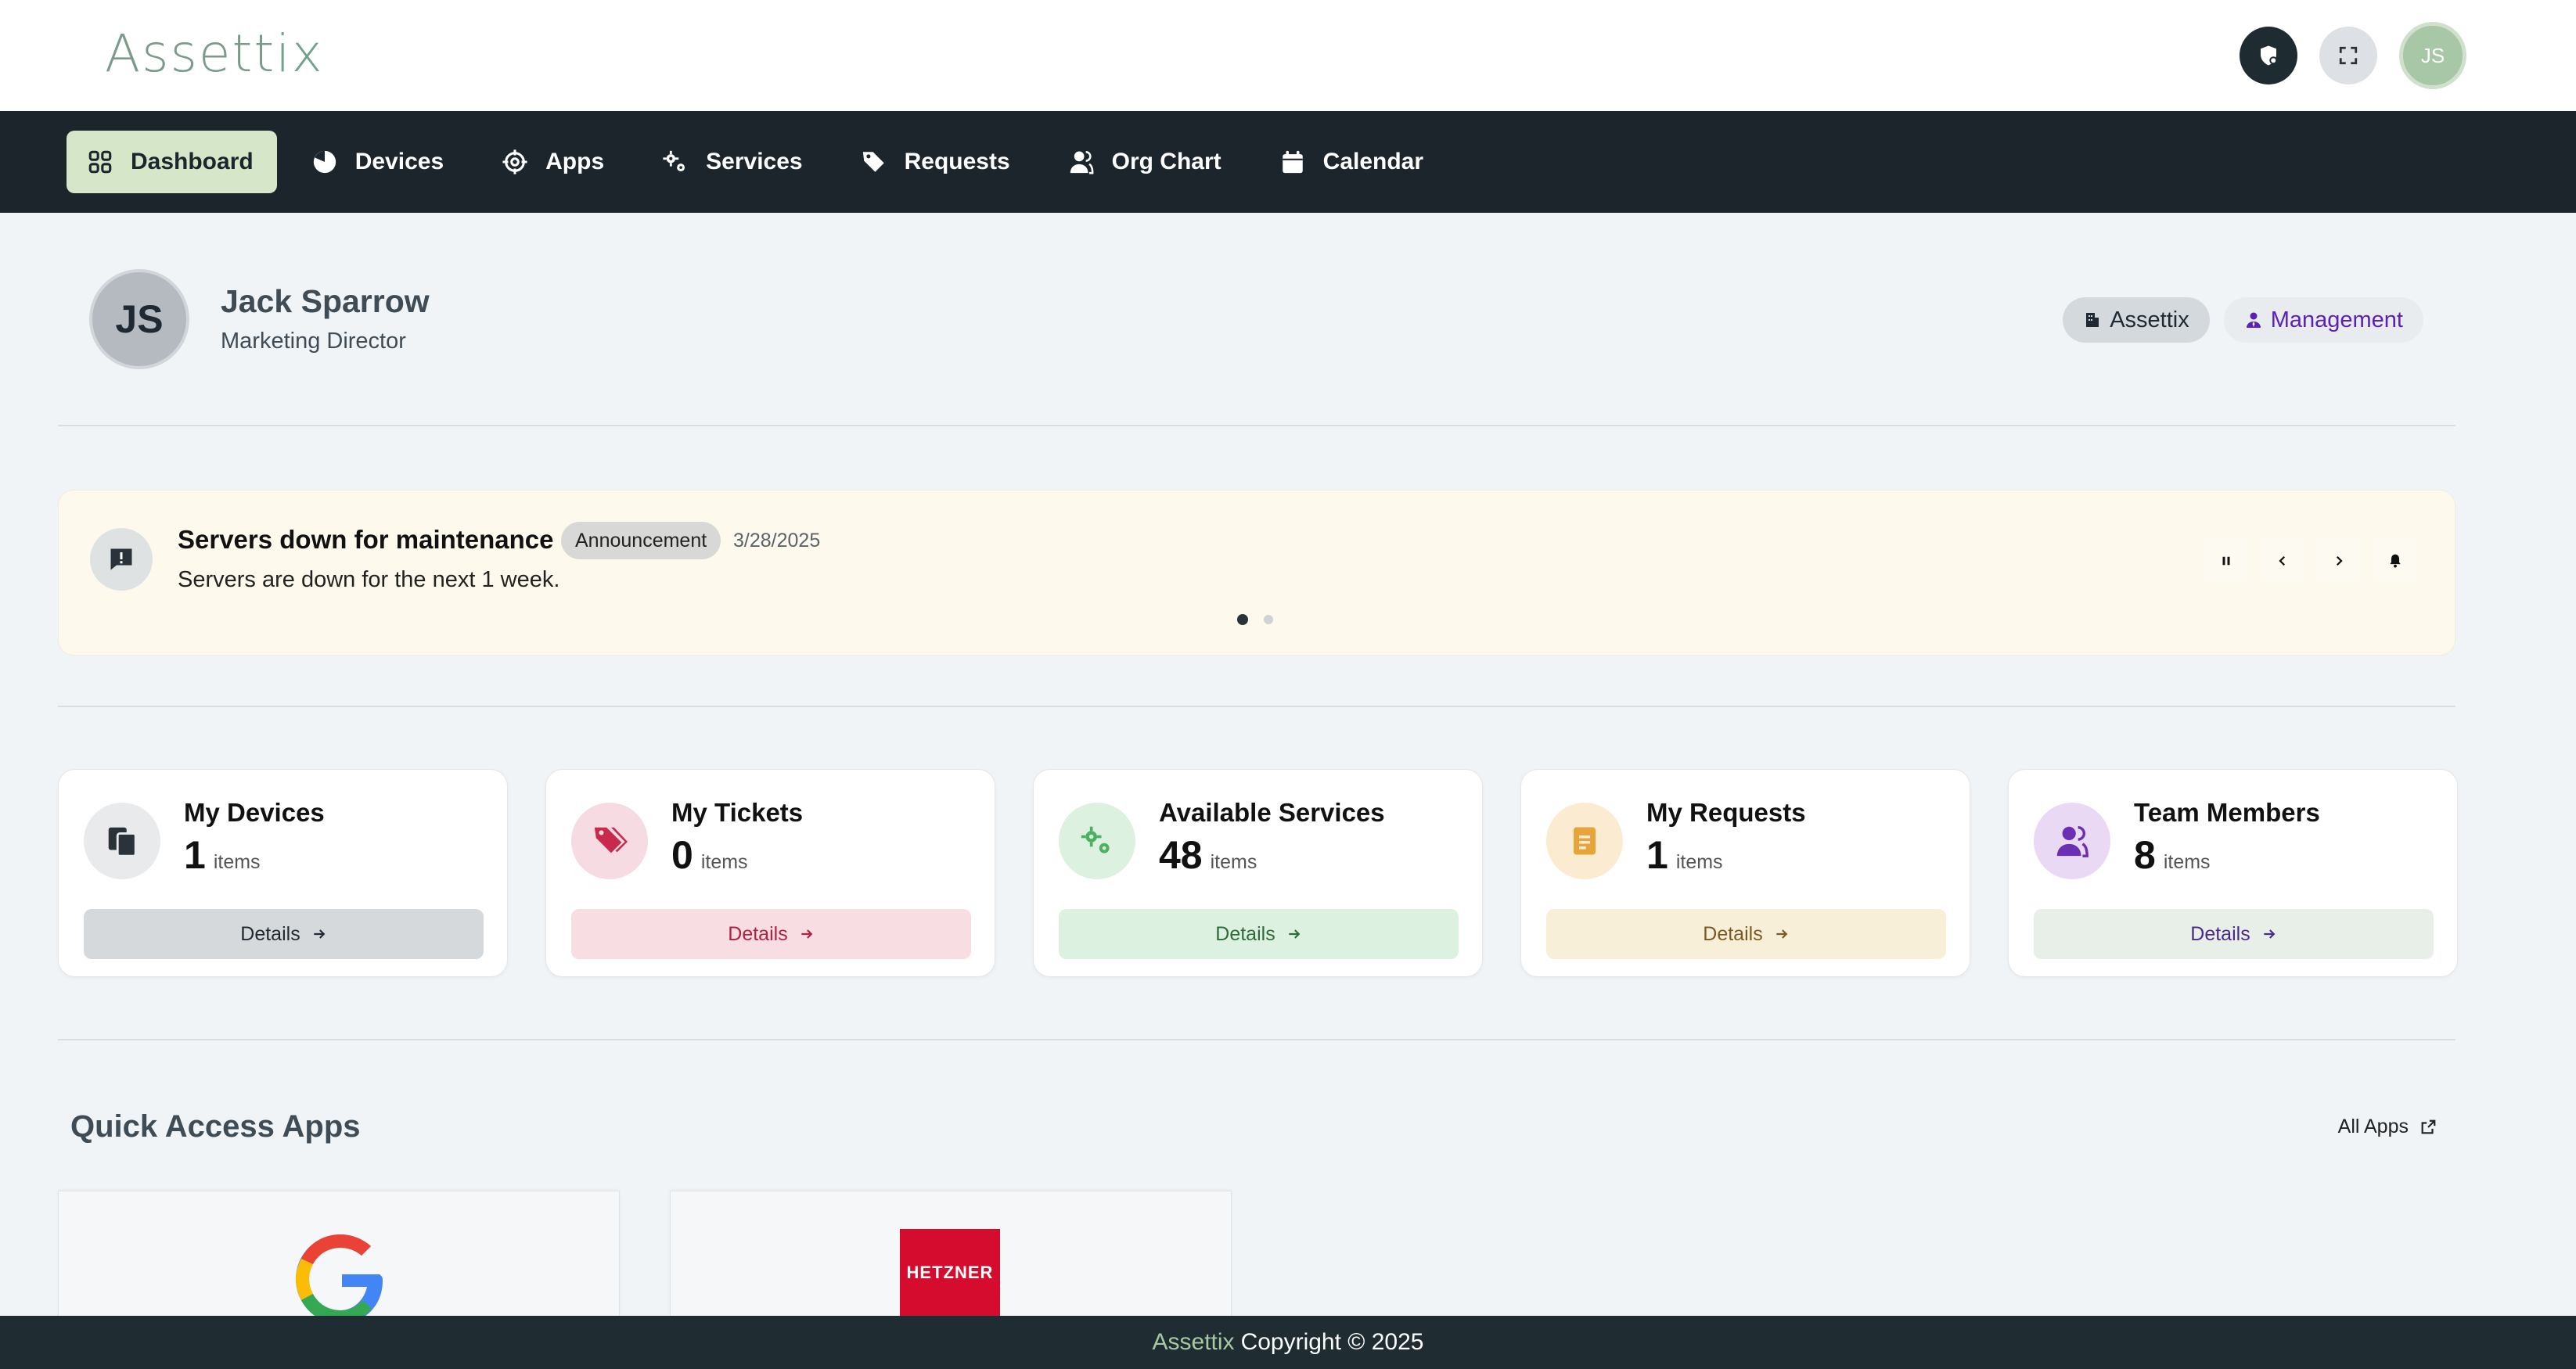  What do you see at coordinates (2323, 320) in the screenshot?
I see `department-tag: Management` at bounding box center [2323, 320].